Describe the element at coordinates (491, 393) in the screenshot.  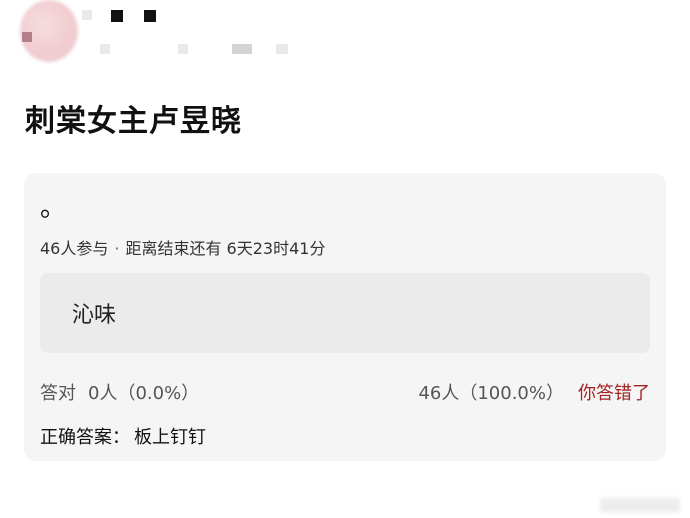
I see `wrong-stats-value: 46人（100.0%）` at that location.